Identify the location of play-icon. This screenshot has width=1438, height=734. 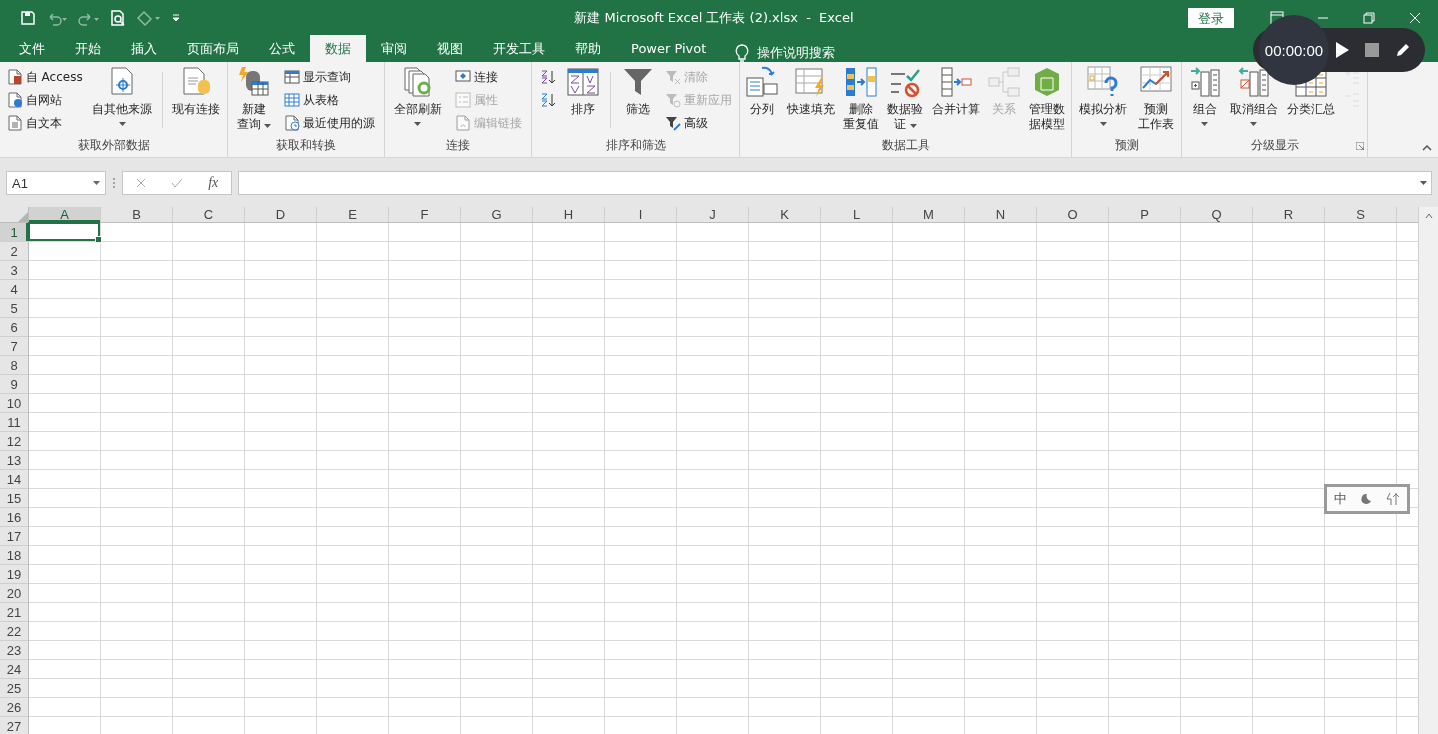
(1342, 50).